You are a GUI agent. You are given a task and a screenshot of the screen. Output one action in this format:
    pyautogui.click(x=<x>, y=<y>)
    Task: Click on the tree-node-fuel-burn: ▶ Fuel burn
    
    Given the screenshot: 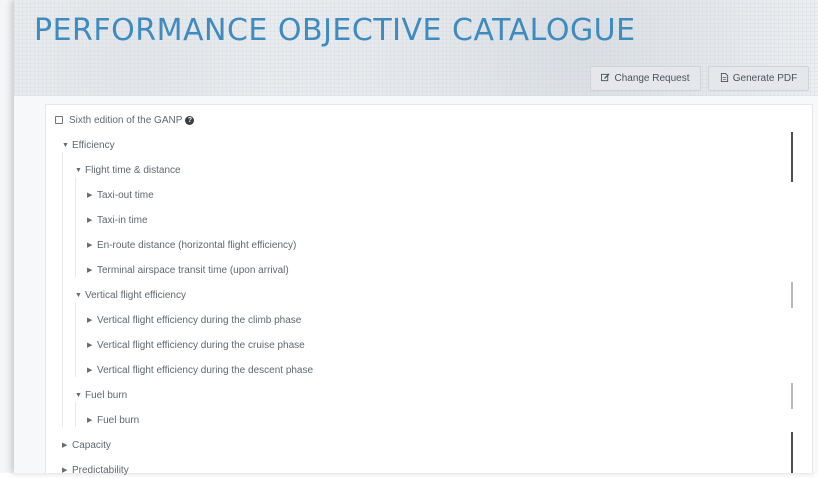 What is the action you would take?
    pyautogui.click(x=113, y=420)
    